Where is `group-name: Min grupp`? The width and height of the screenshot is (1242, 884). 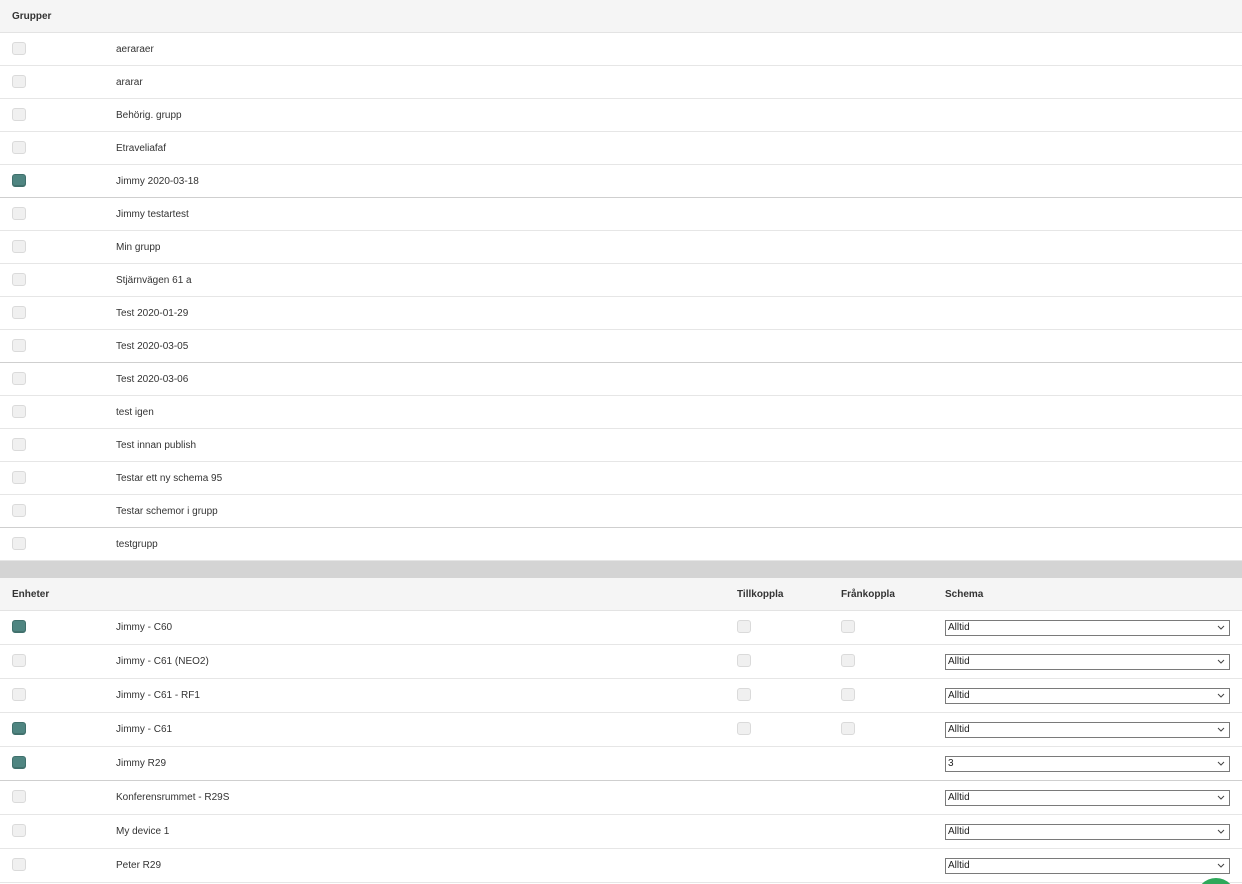 group-name: Min grupp is located at coordinates (138, 247).